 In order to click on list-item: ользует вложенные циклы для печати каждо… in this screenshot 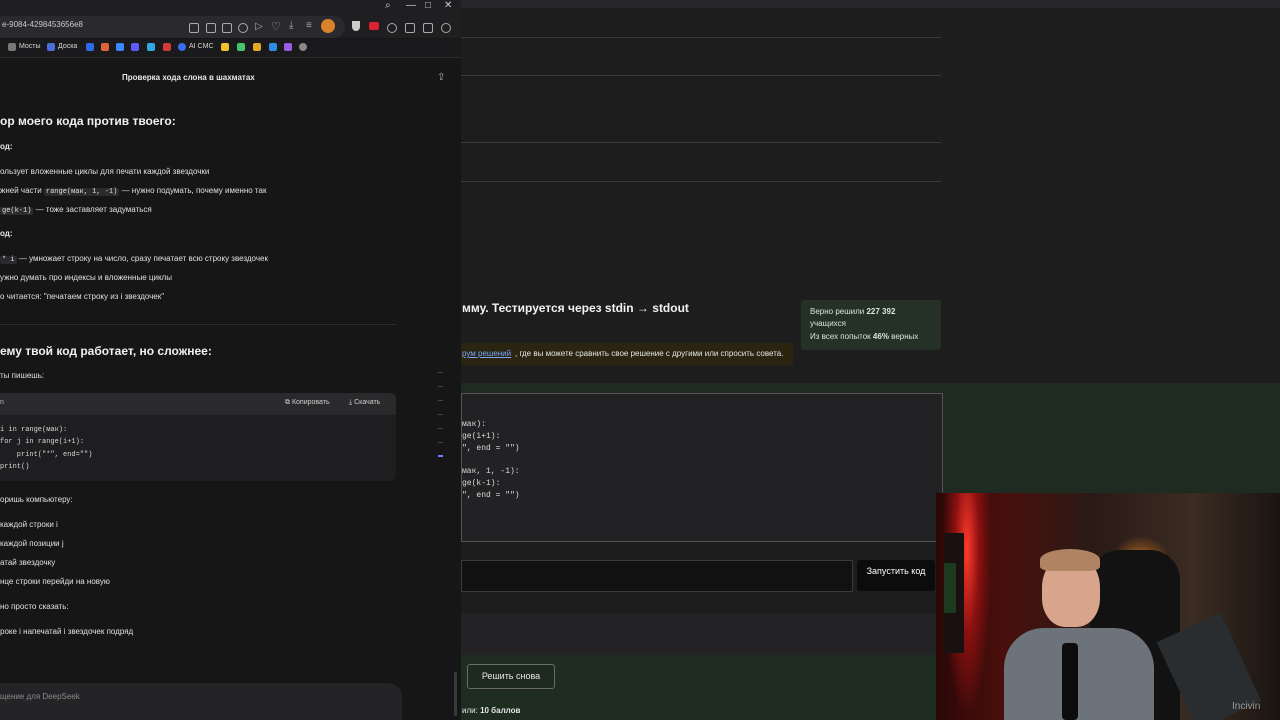, I will do `click(105, 171)`.